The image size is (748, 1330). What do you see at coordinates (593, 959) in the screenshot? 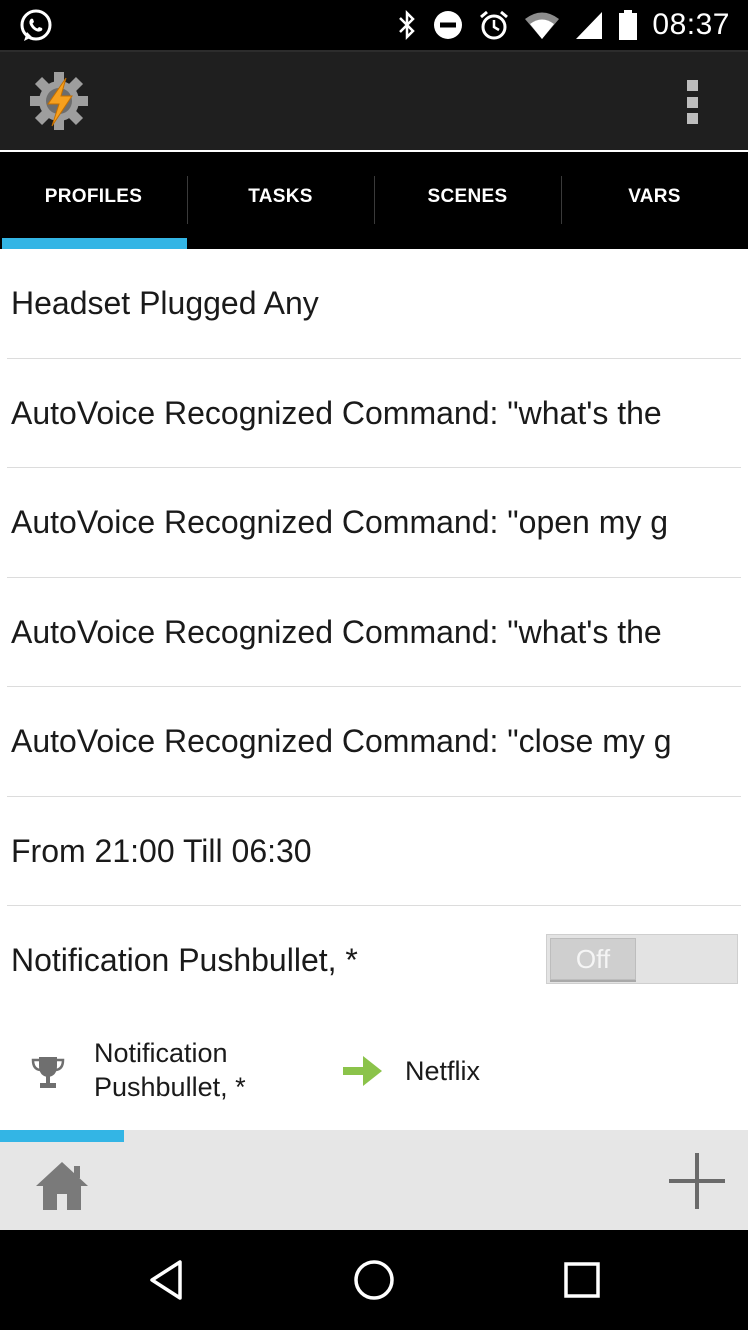
I see `toggle-knob: Off` at bounding box center [593, 959].